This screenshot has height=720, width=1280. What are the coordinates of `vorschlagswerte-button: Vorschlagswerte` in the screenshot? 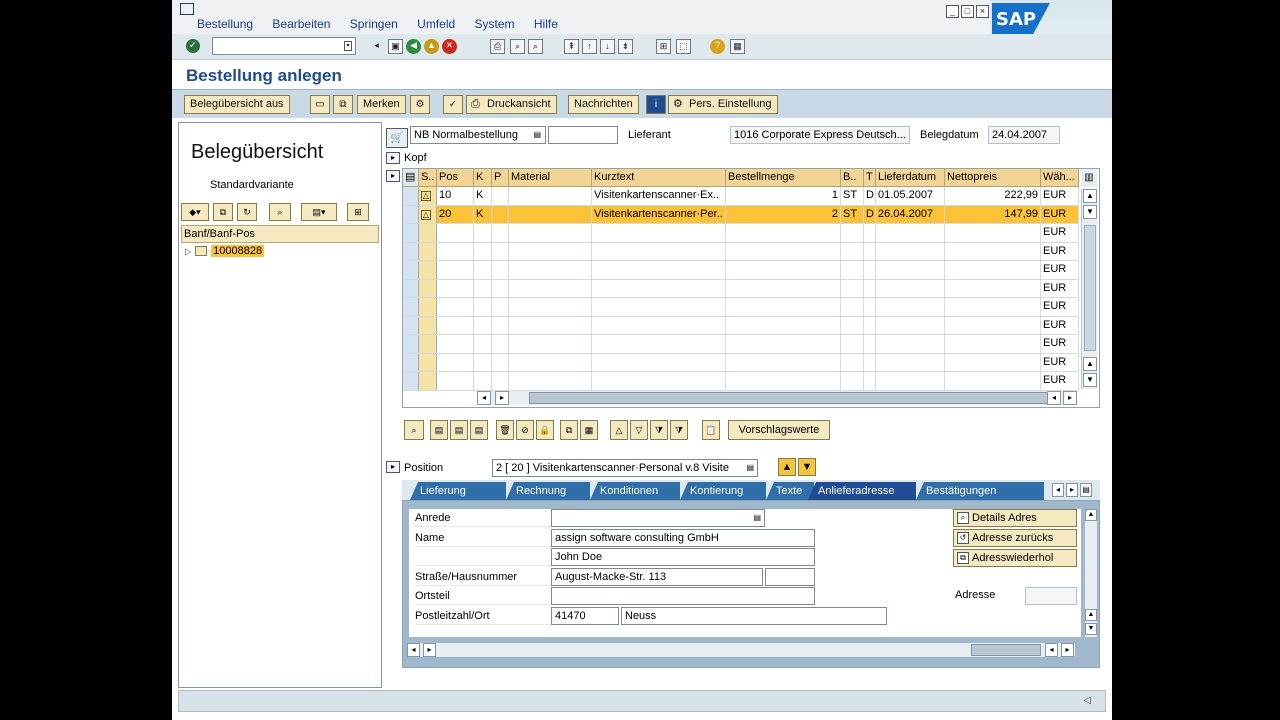 It's located at (779, 430).